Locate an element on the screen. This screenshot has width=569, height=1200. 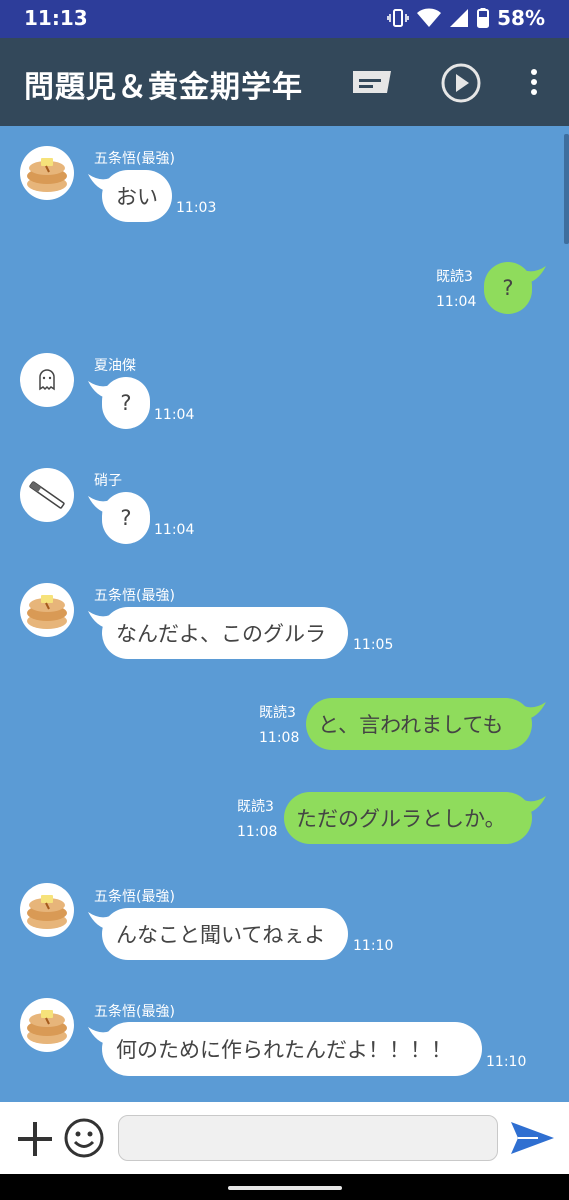
cigarette-icon is located at coordinates (47, 495).